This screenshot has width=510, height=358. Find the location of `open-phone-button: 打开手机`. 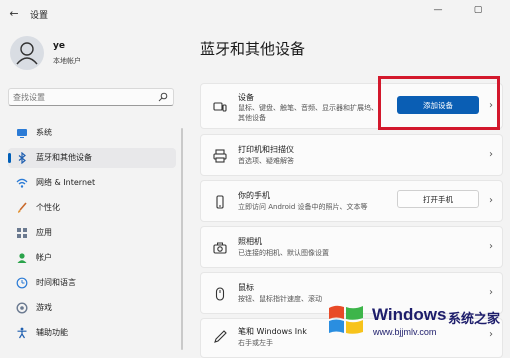

open-phone-button: 打开手机 is located at coordinates (438, 199).